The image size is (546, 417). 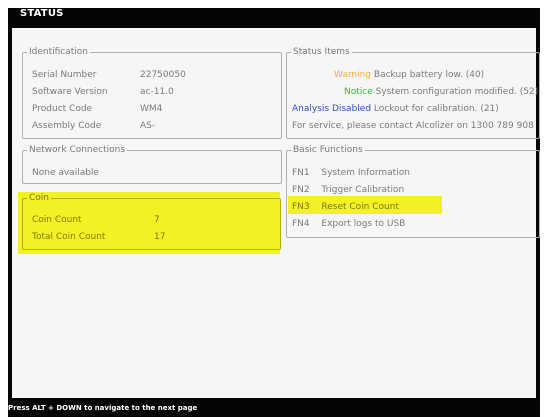 I want to click on status-items-legend: Status Items, so click(x=321, y=52).